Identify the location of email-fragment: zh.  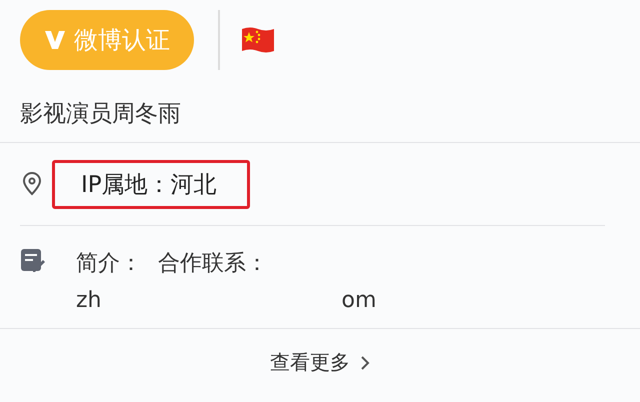
(89, 300).